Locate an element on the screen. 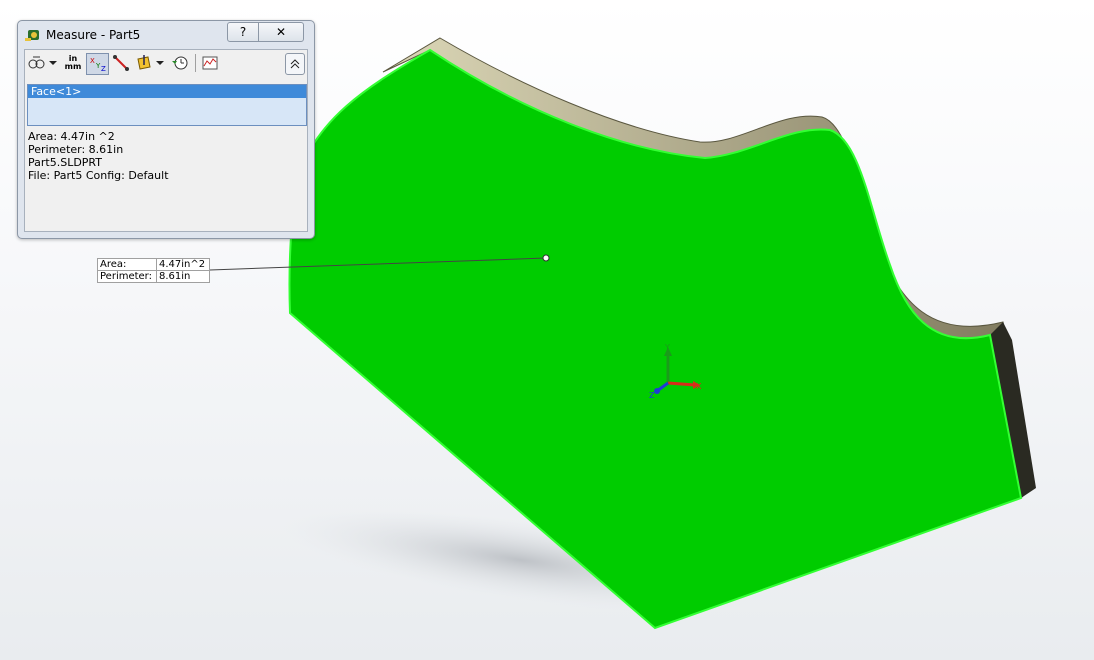 The width and height of the screenshot is (1094, 660). close-button: ✕ is located at coordinates (281, 32).